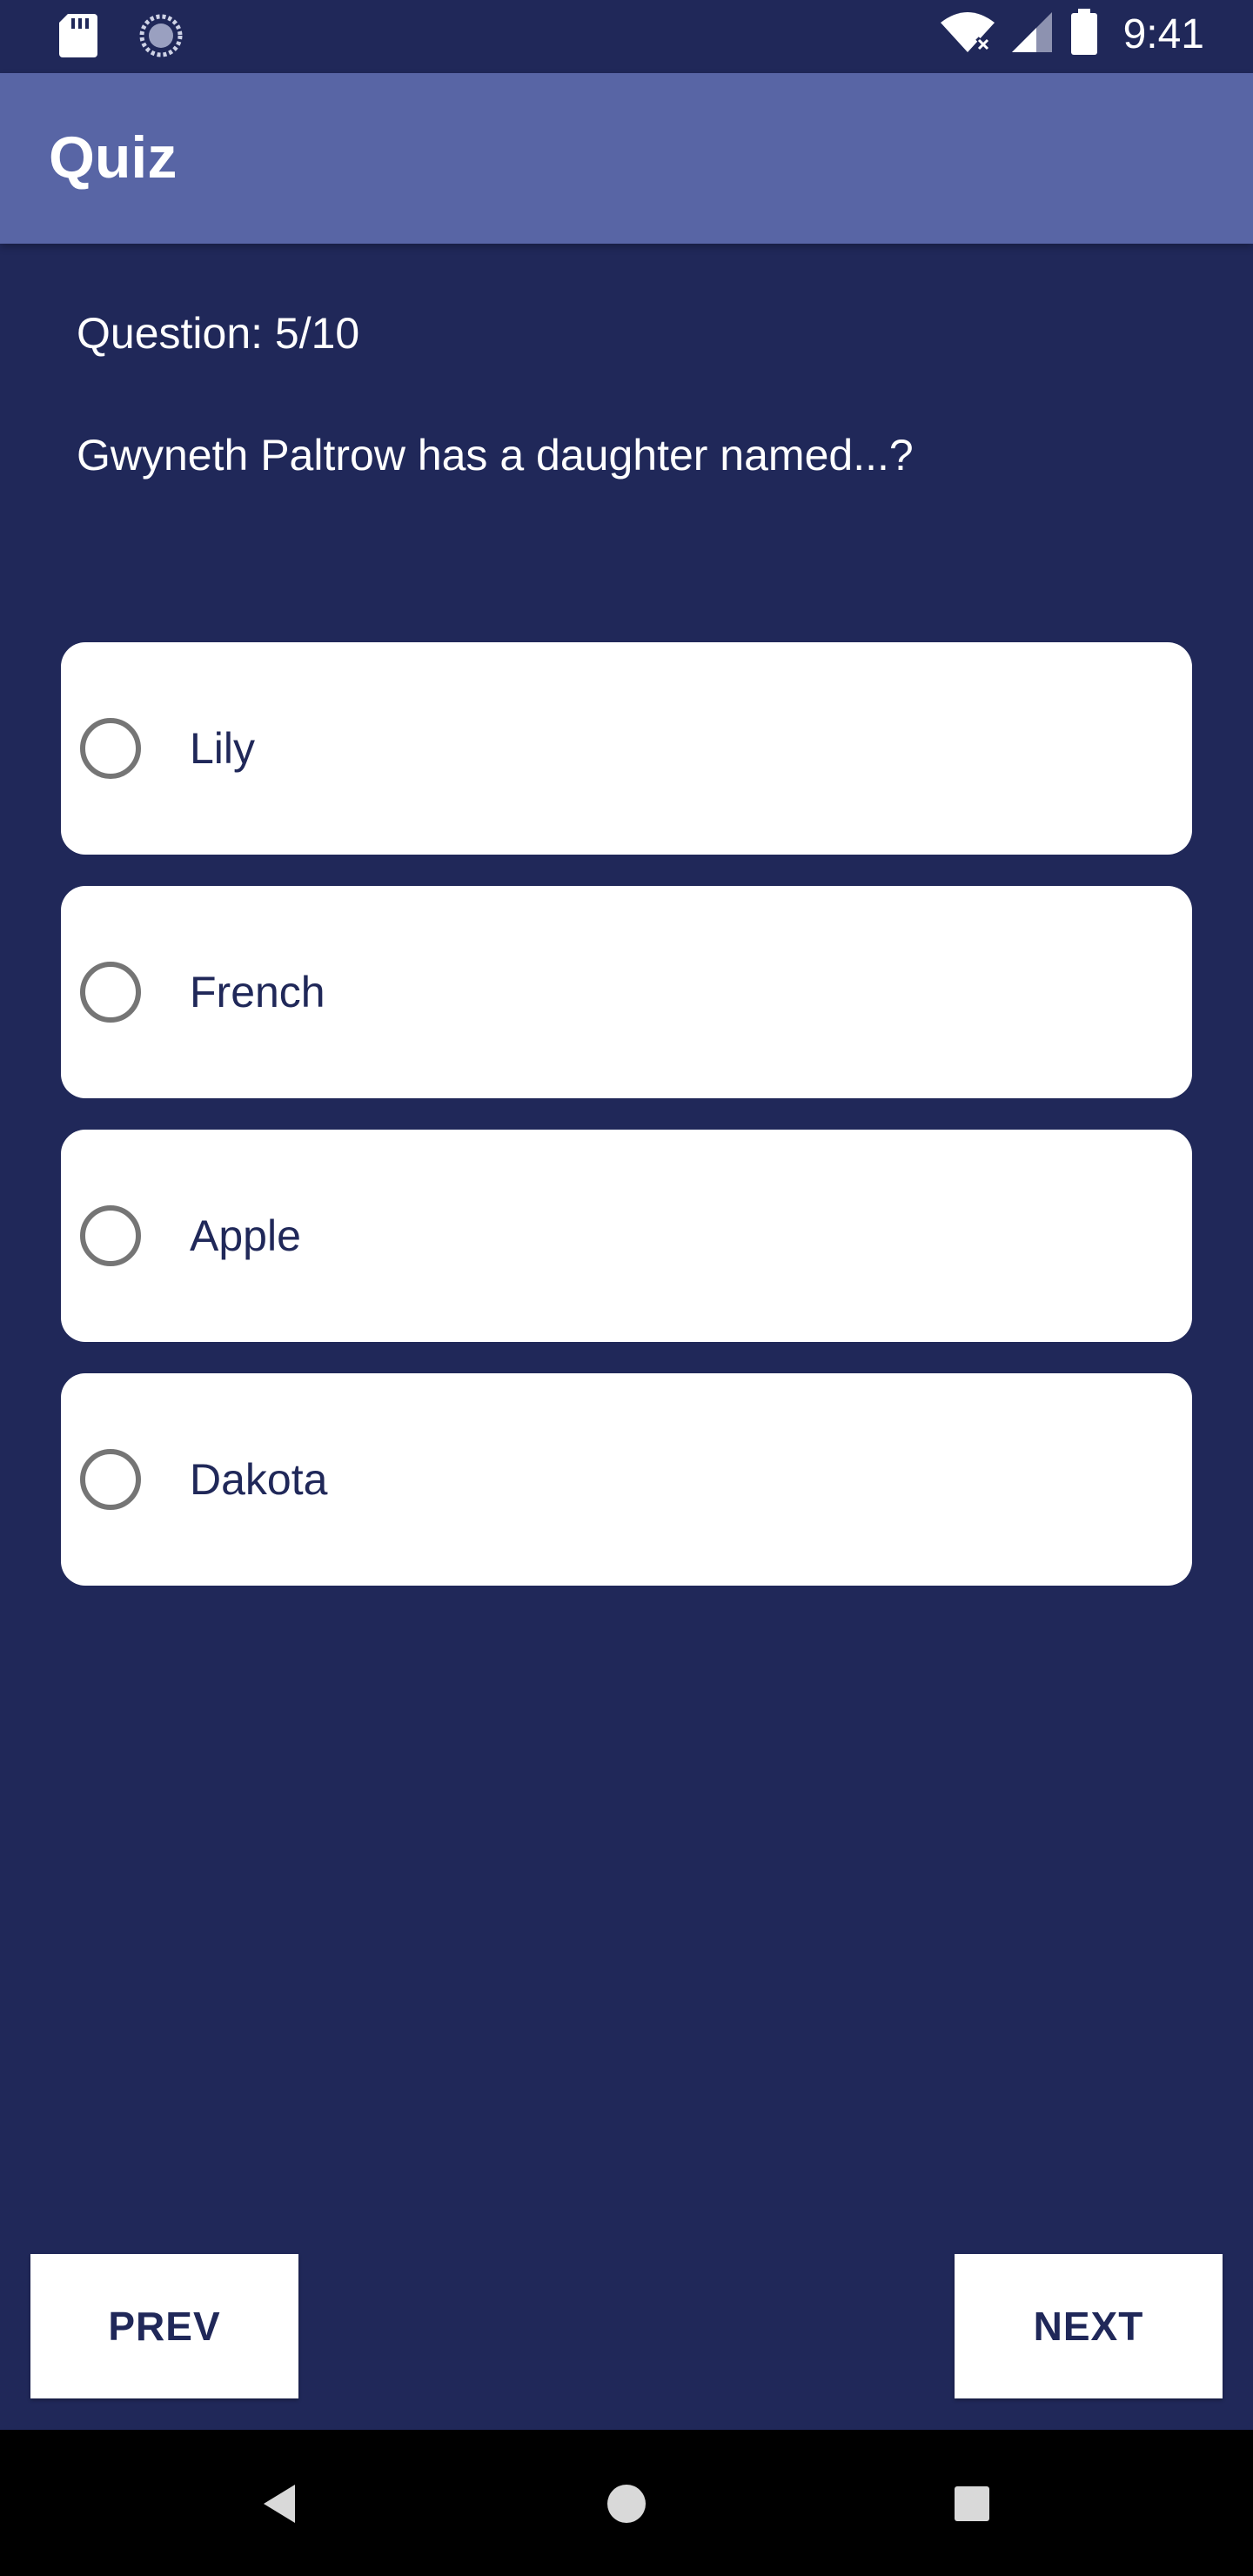  I want to click on answer-option: Dakota, so click(626, 1479).